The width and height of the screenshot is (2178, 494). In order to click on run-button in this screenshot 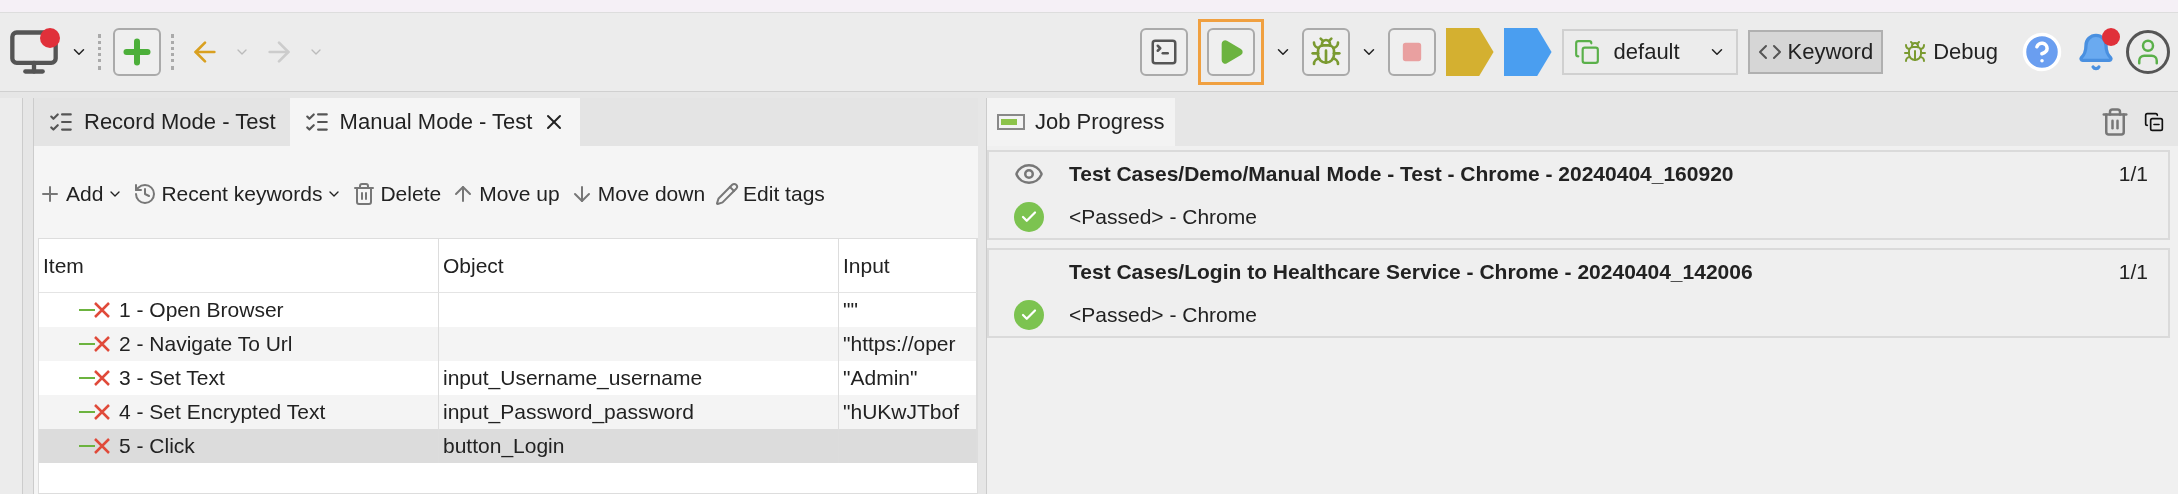, I will do `click(1230, 52)`.